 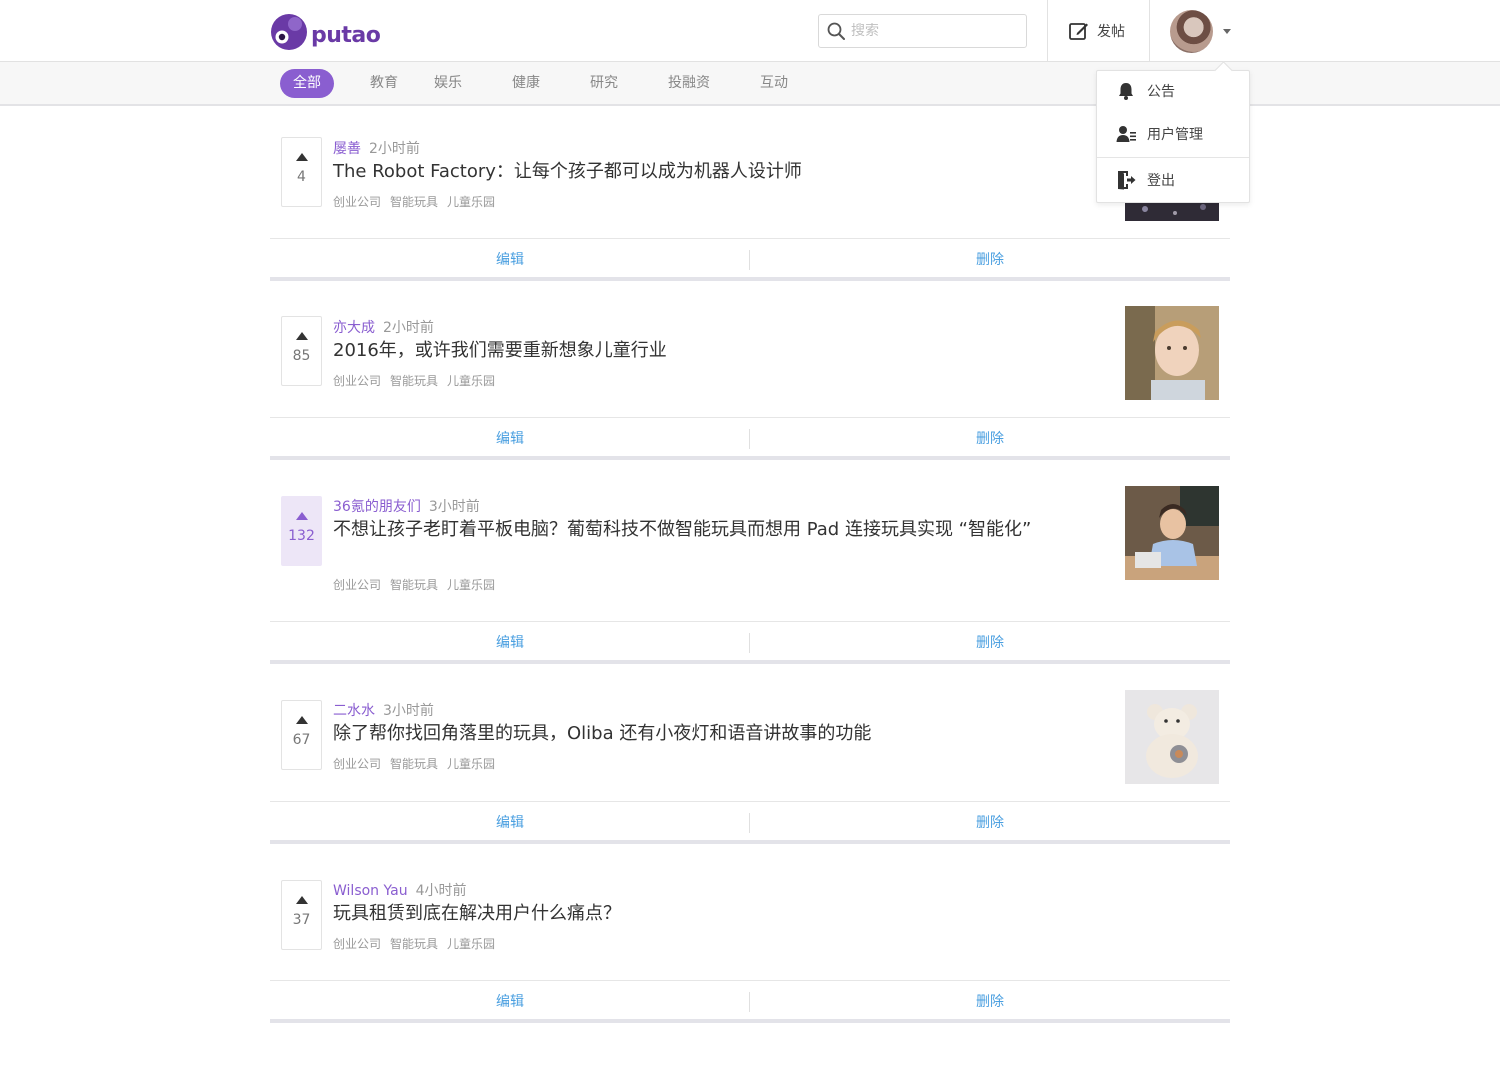 I want to click on upvote-button: 4, so click(x=301, y=172).